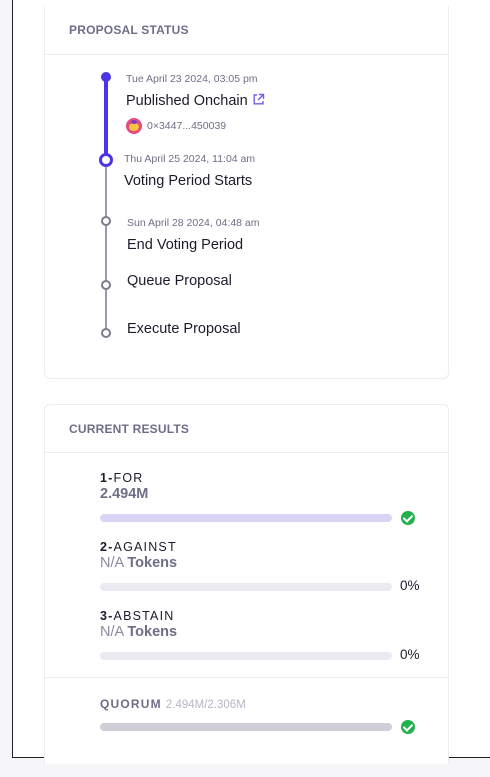 Image resolution: width=490 pixels, height=777 pixels. What do you see at coordinates (124, 494) in the screenshot?
I see `option-value: 2.494M` at bounding box center [124, 494].